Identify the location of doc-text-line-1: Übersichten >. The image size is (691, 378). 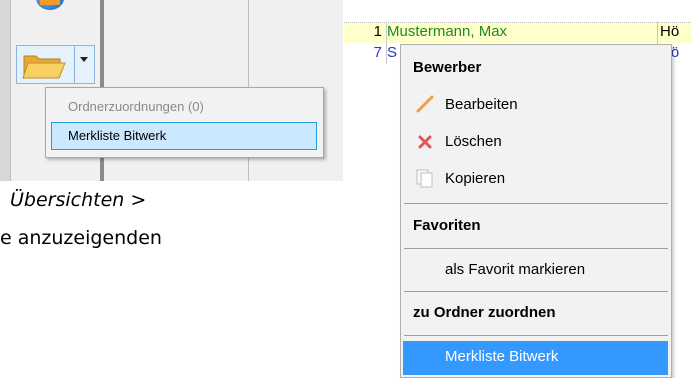
(78, 200).